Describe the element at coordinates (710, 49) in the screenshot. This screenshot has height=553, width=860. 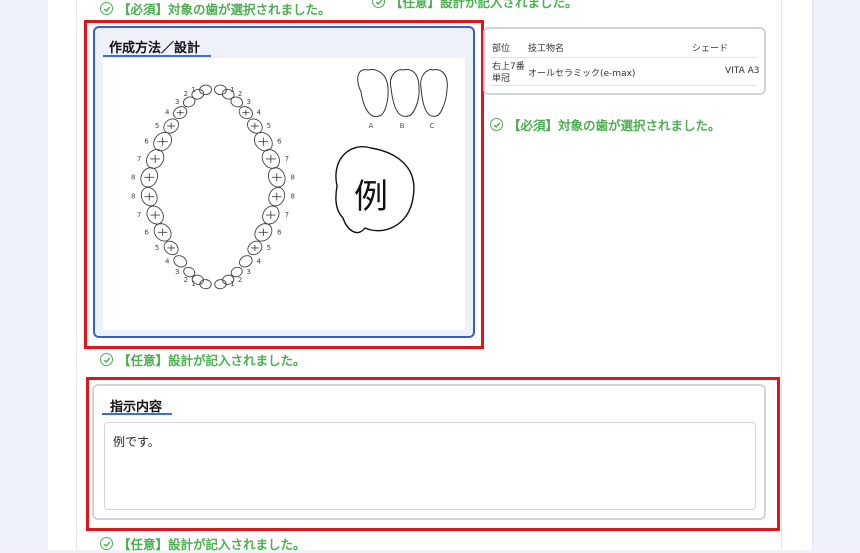
I see `header-shade: シェード` at that location.